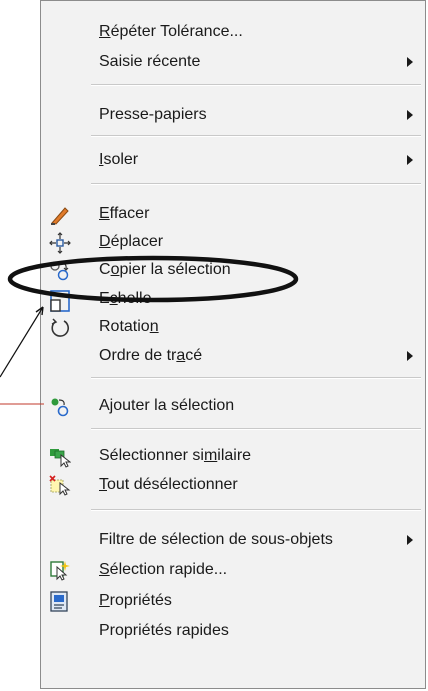  What do you see at coordinates (216, 539) in the screenshot?
I see `menu-item-label: Filtre de sélection de sous-objets` at bounding box center [216, 539].